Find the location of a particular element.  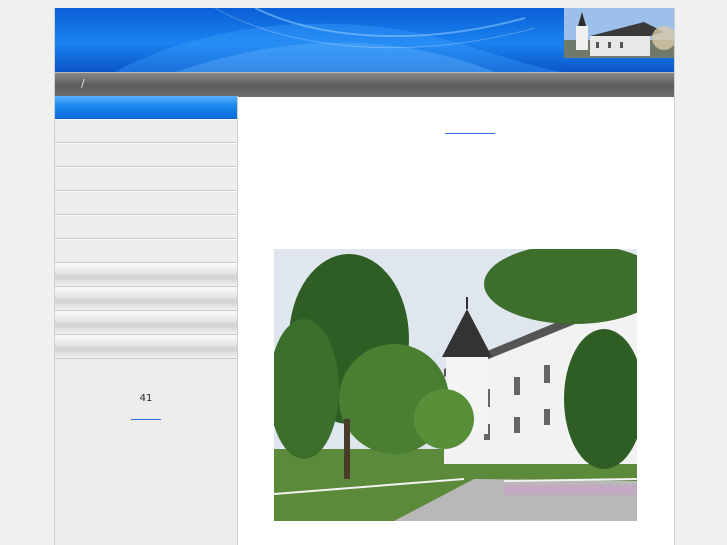

sidebar-item-active is located at coordinates (146, 107).